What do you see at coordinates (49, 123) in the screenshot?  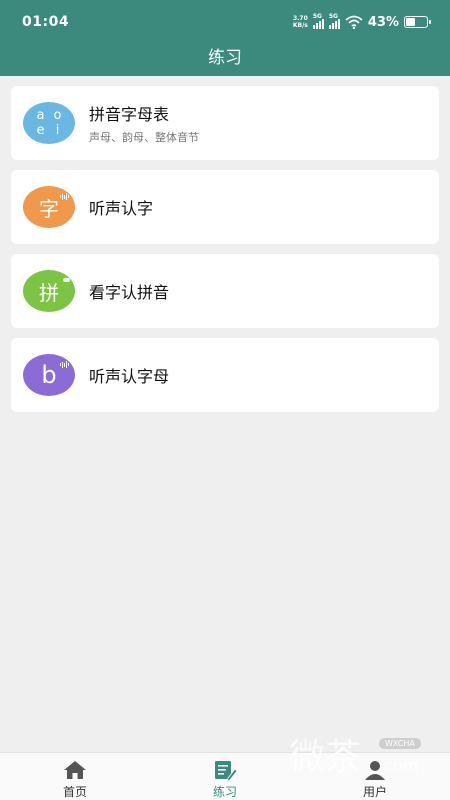 I see `alphabet-icon: a o e i` at bounding box center [49, 123].